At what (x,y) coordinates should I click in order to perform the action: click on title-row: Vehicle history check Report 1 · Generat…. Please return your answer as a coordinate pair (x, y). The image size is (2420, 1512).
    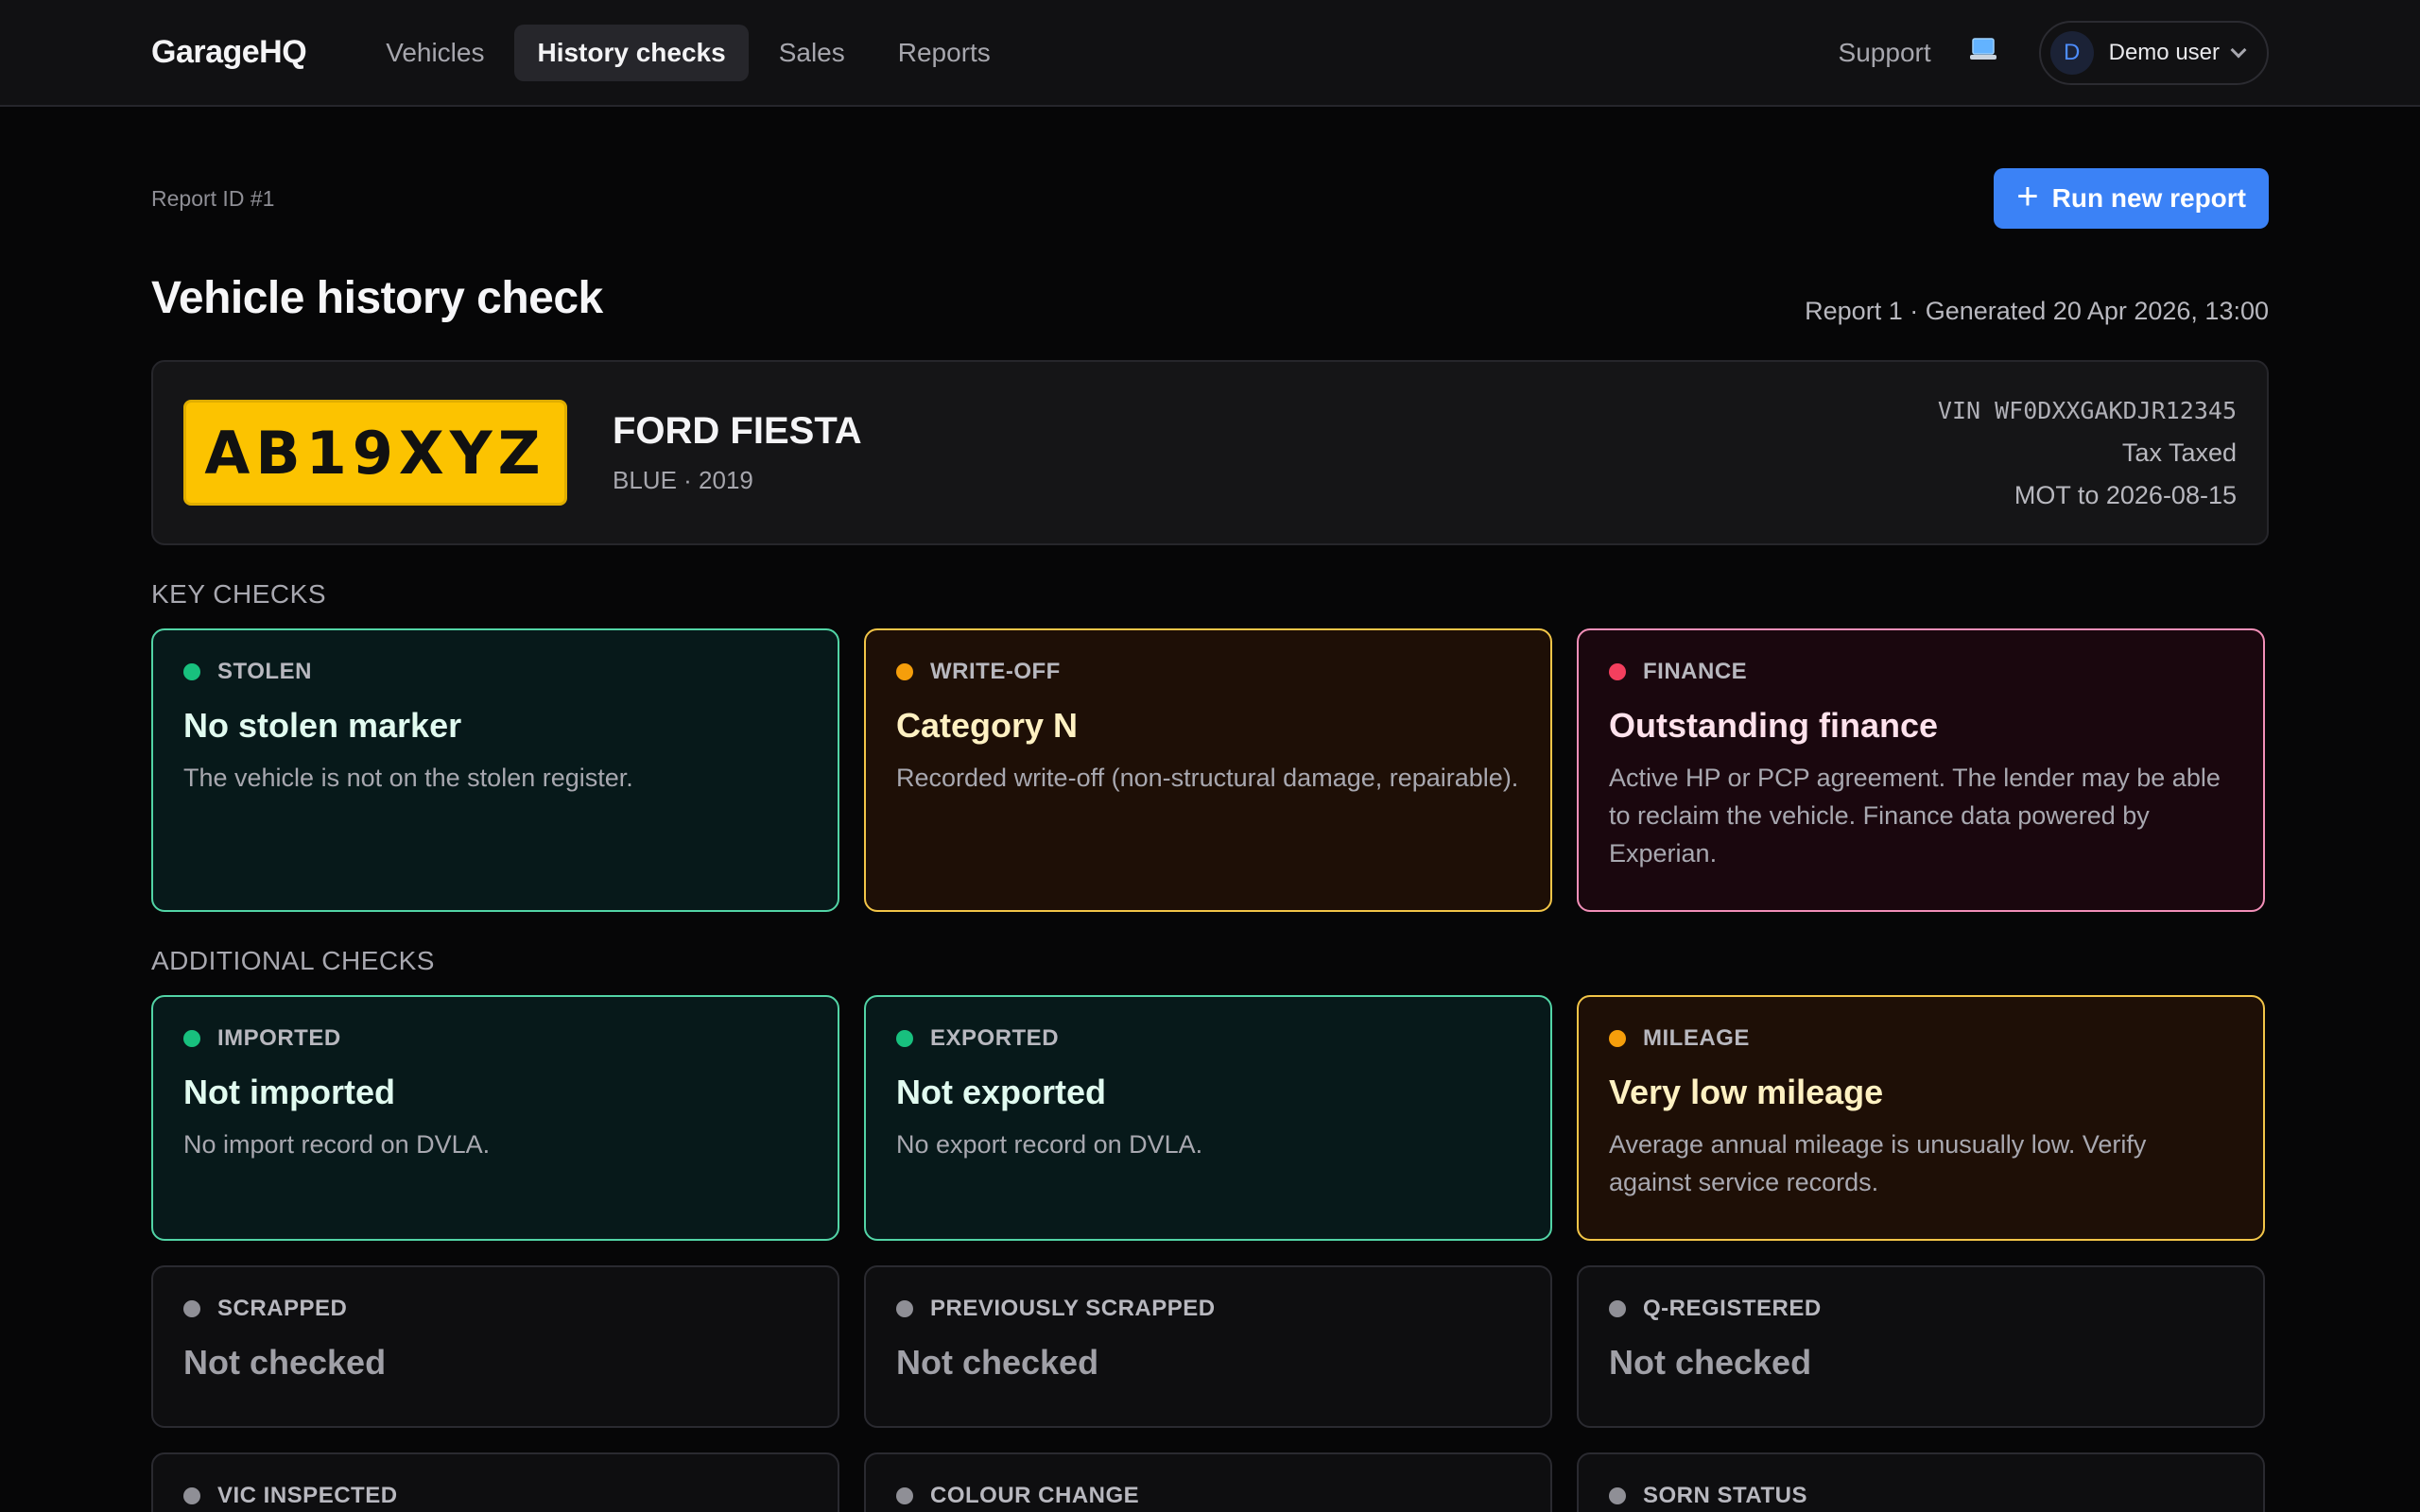
    Looking at the image, I should click on (1210, 303).